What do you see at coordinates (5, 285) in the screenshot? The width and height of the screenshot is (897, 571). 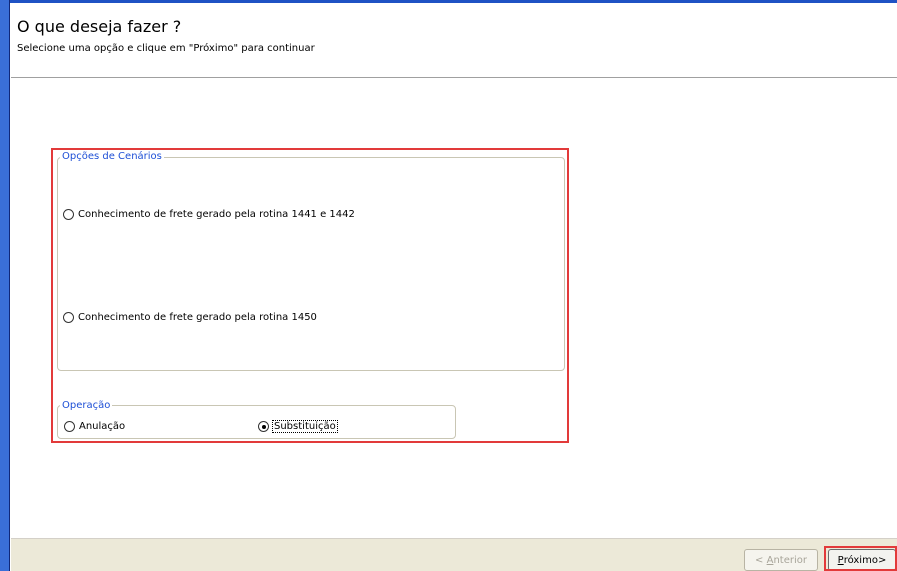 I see `window-left-border` at bounding box center [5, 285].